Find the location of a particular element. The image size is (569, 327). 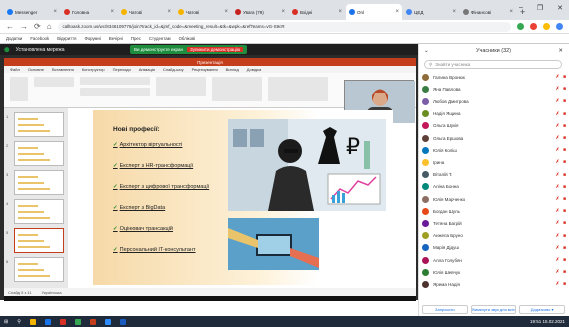

drawing-group is located at coordinates (237, 89).